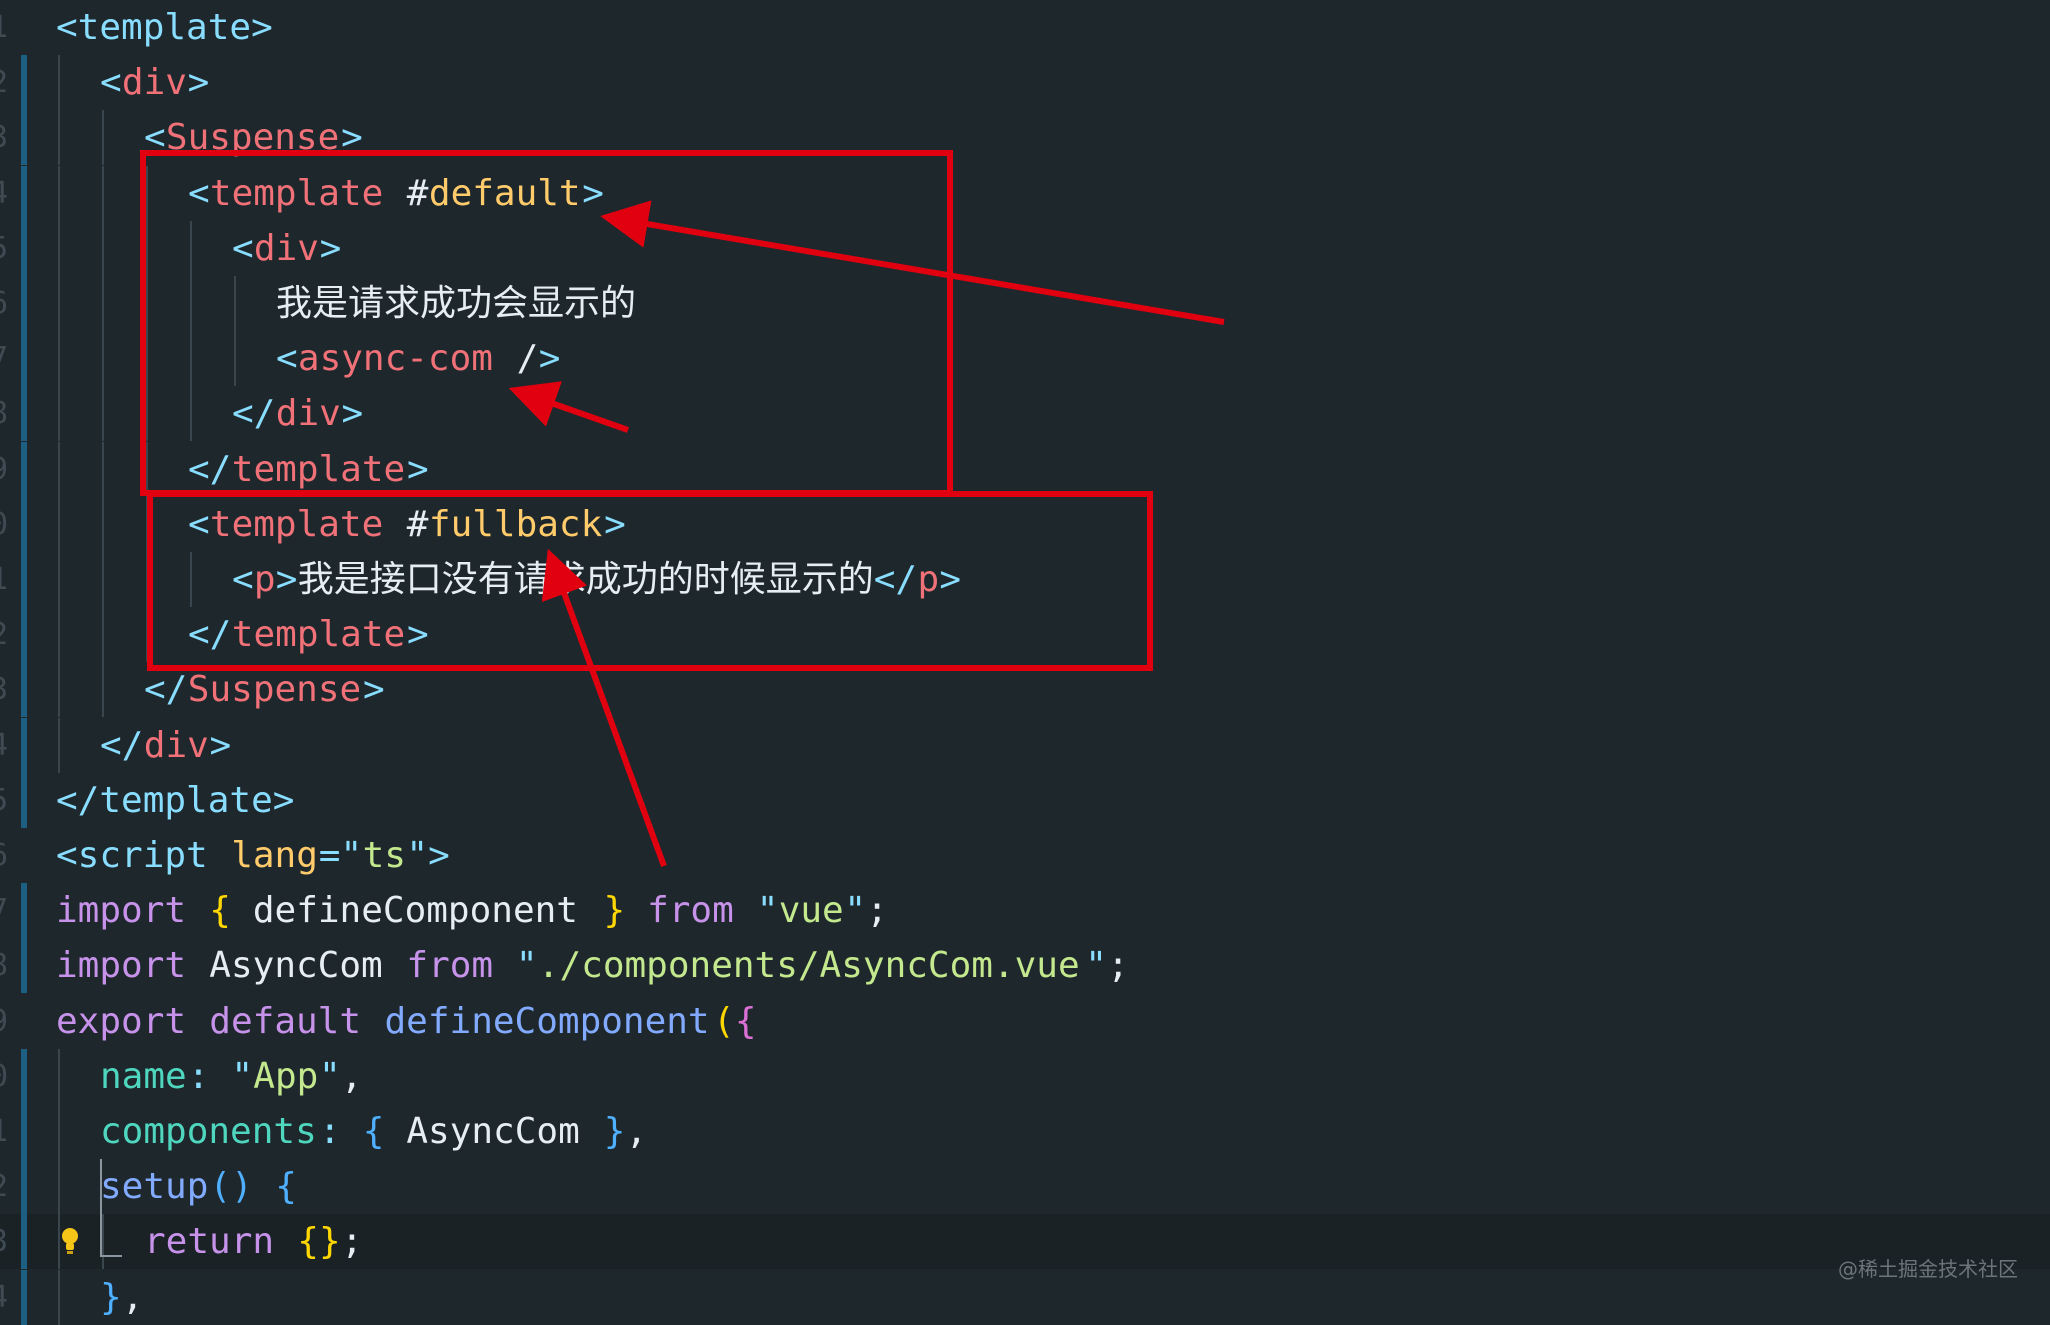 The image size is (2050, 1325). Describe the element at coordinates (745, 1021) in the screenshot. I see `code-token: {` at that location.